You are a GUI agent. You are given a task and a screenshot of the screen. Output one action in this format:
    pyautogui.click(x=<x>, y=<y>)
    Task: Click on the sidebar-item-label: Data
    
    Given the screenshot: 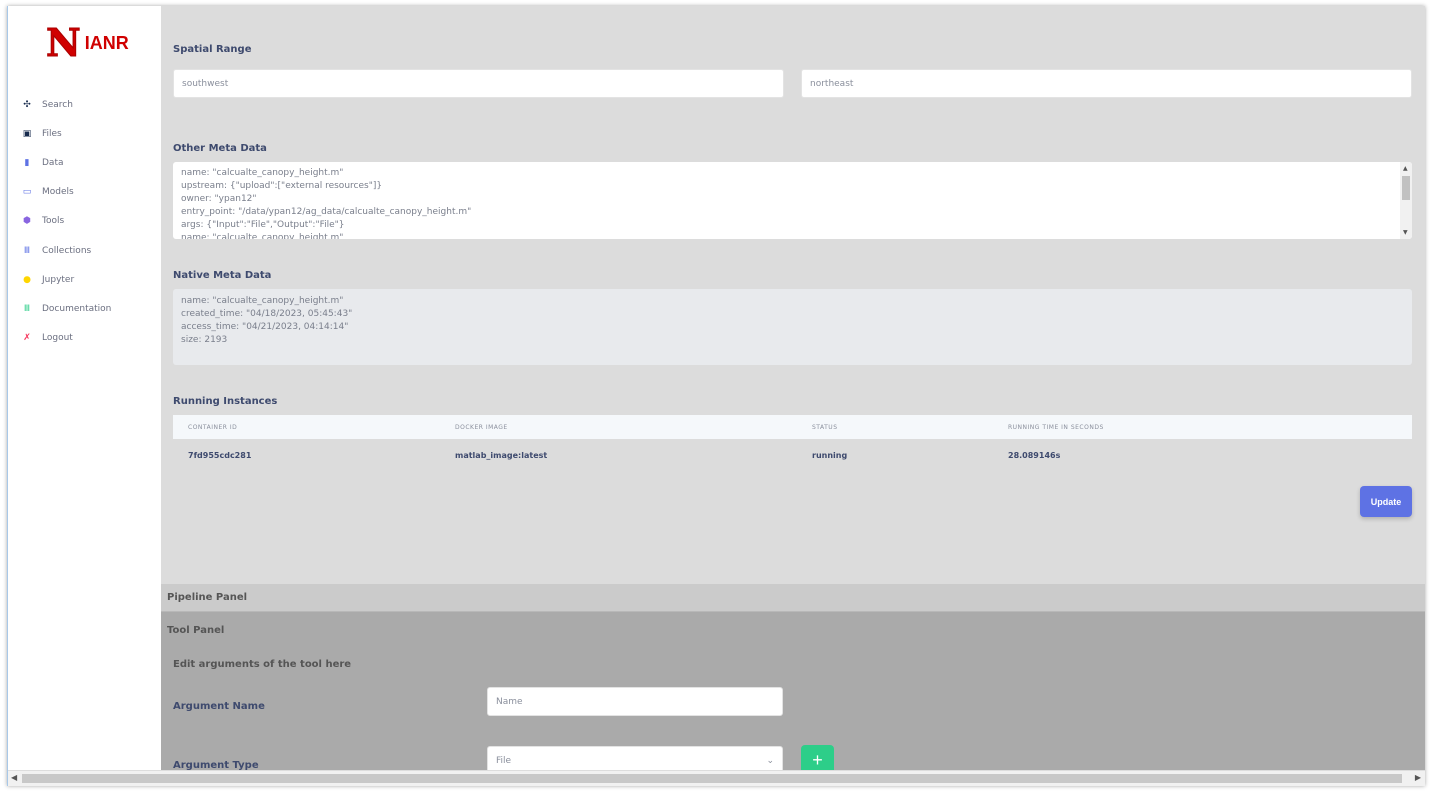 What is the action you would take?
    pyautogui.click(x=53, y=162)
    